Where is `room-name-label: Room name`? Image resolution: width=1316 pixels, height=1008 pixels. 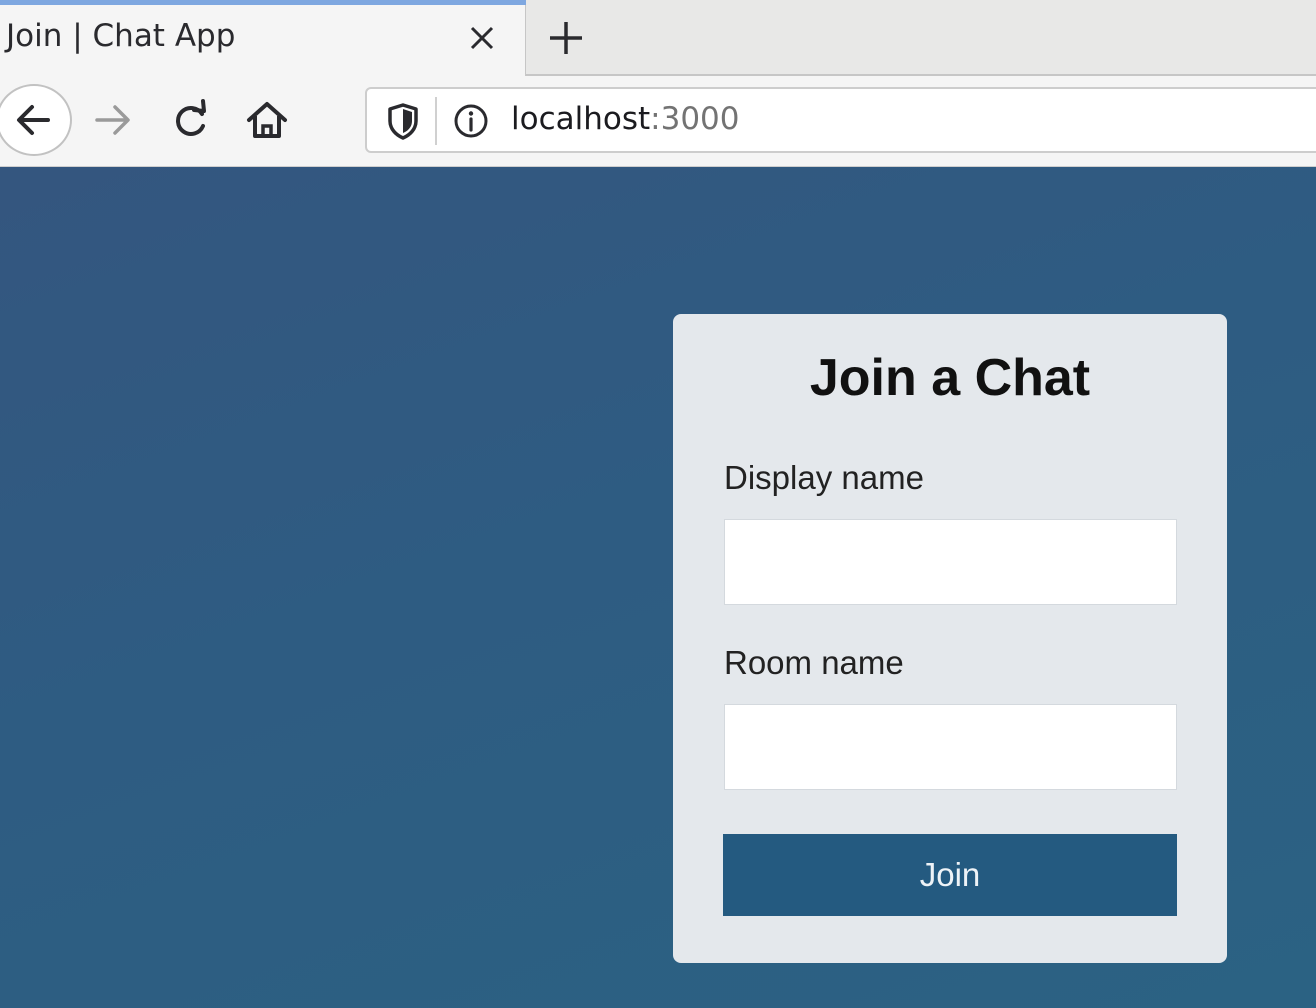
room-name-label: Room name is located at coordinates (814, 662).